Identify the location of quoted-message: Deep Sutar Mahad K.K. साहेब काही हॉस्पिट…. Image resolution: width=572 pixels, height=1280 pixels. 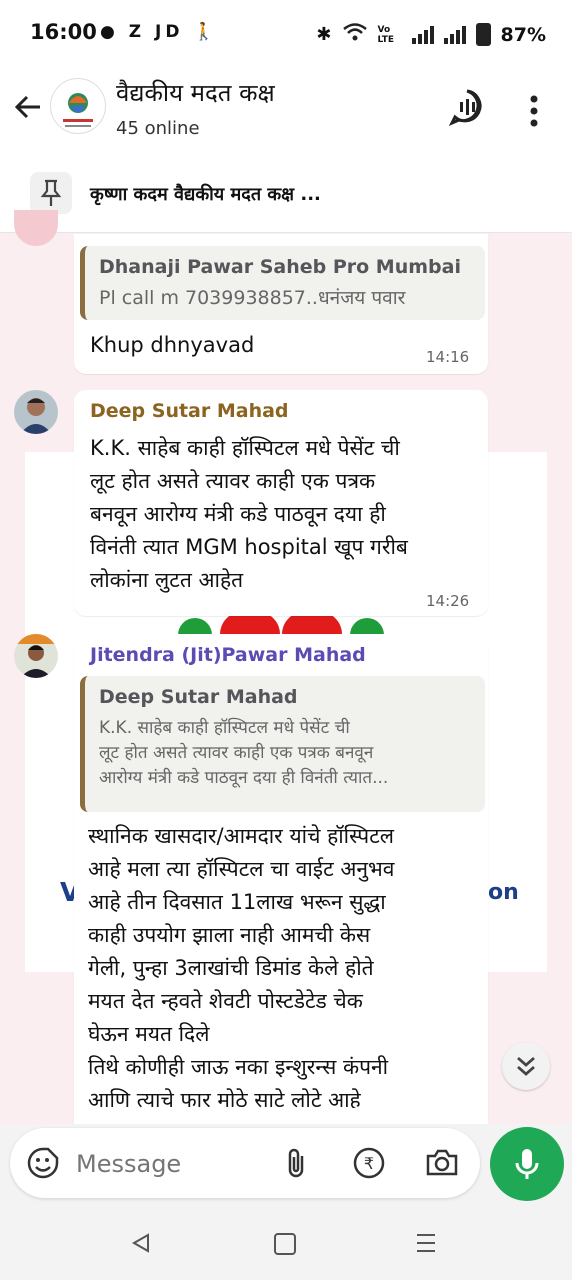
(282, 744).